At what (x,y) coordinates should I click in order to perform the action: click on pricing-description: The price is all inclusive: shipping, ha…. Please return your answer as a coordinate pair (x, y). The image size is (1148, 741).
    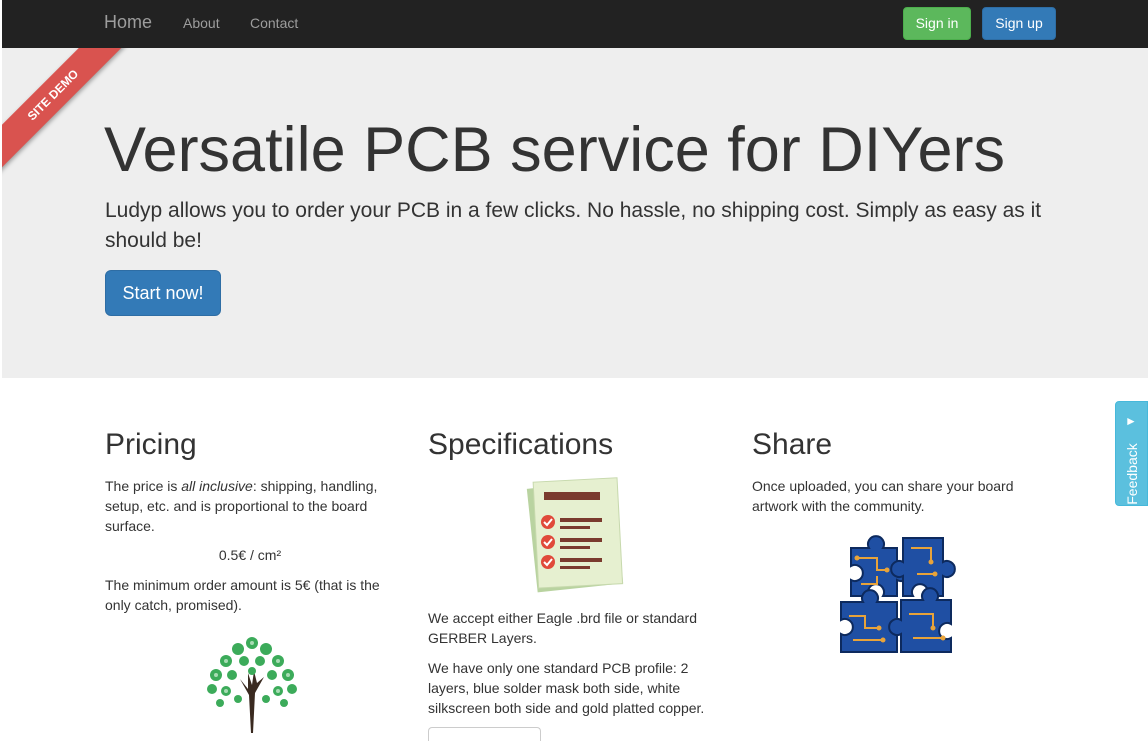
    Looking at the image, I should click on (241, 506).